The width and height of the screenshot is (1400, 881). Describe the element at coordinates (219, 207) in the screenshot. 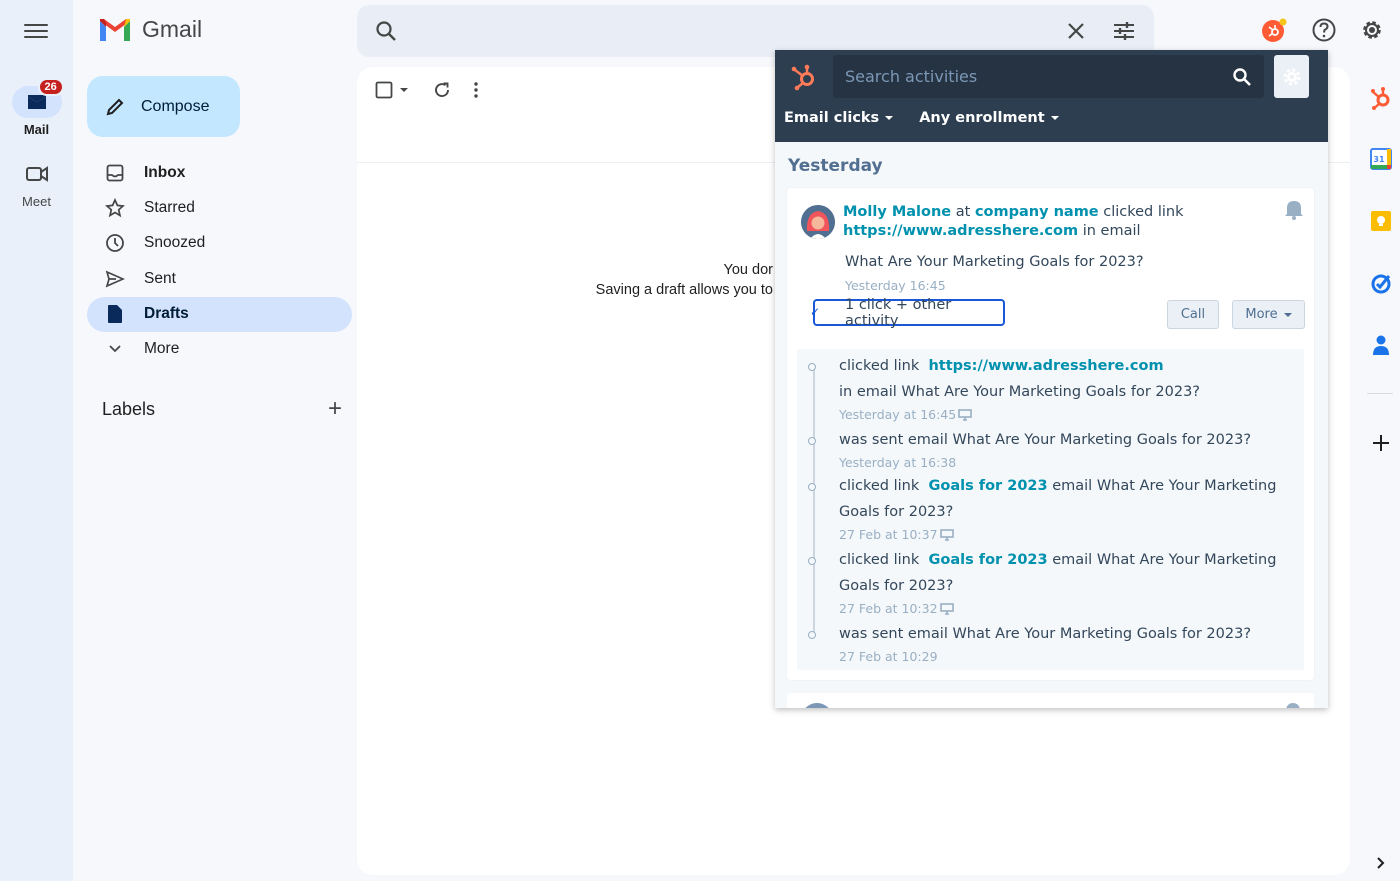

I see `nav-item-starred: Starred` at that location.